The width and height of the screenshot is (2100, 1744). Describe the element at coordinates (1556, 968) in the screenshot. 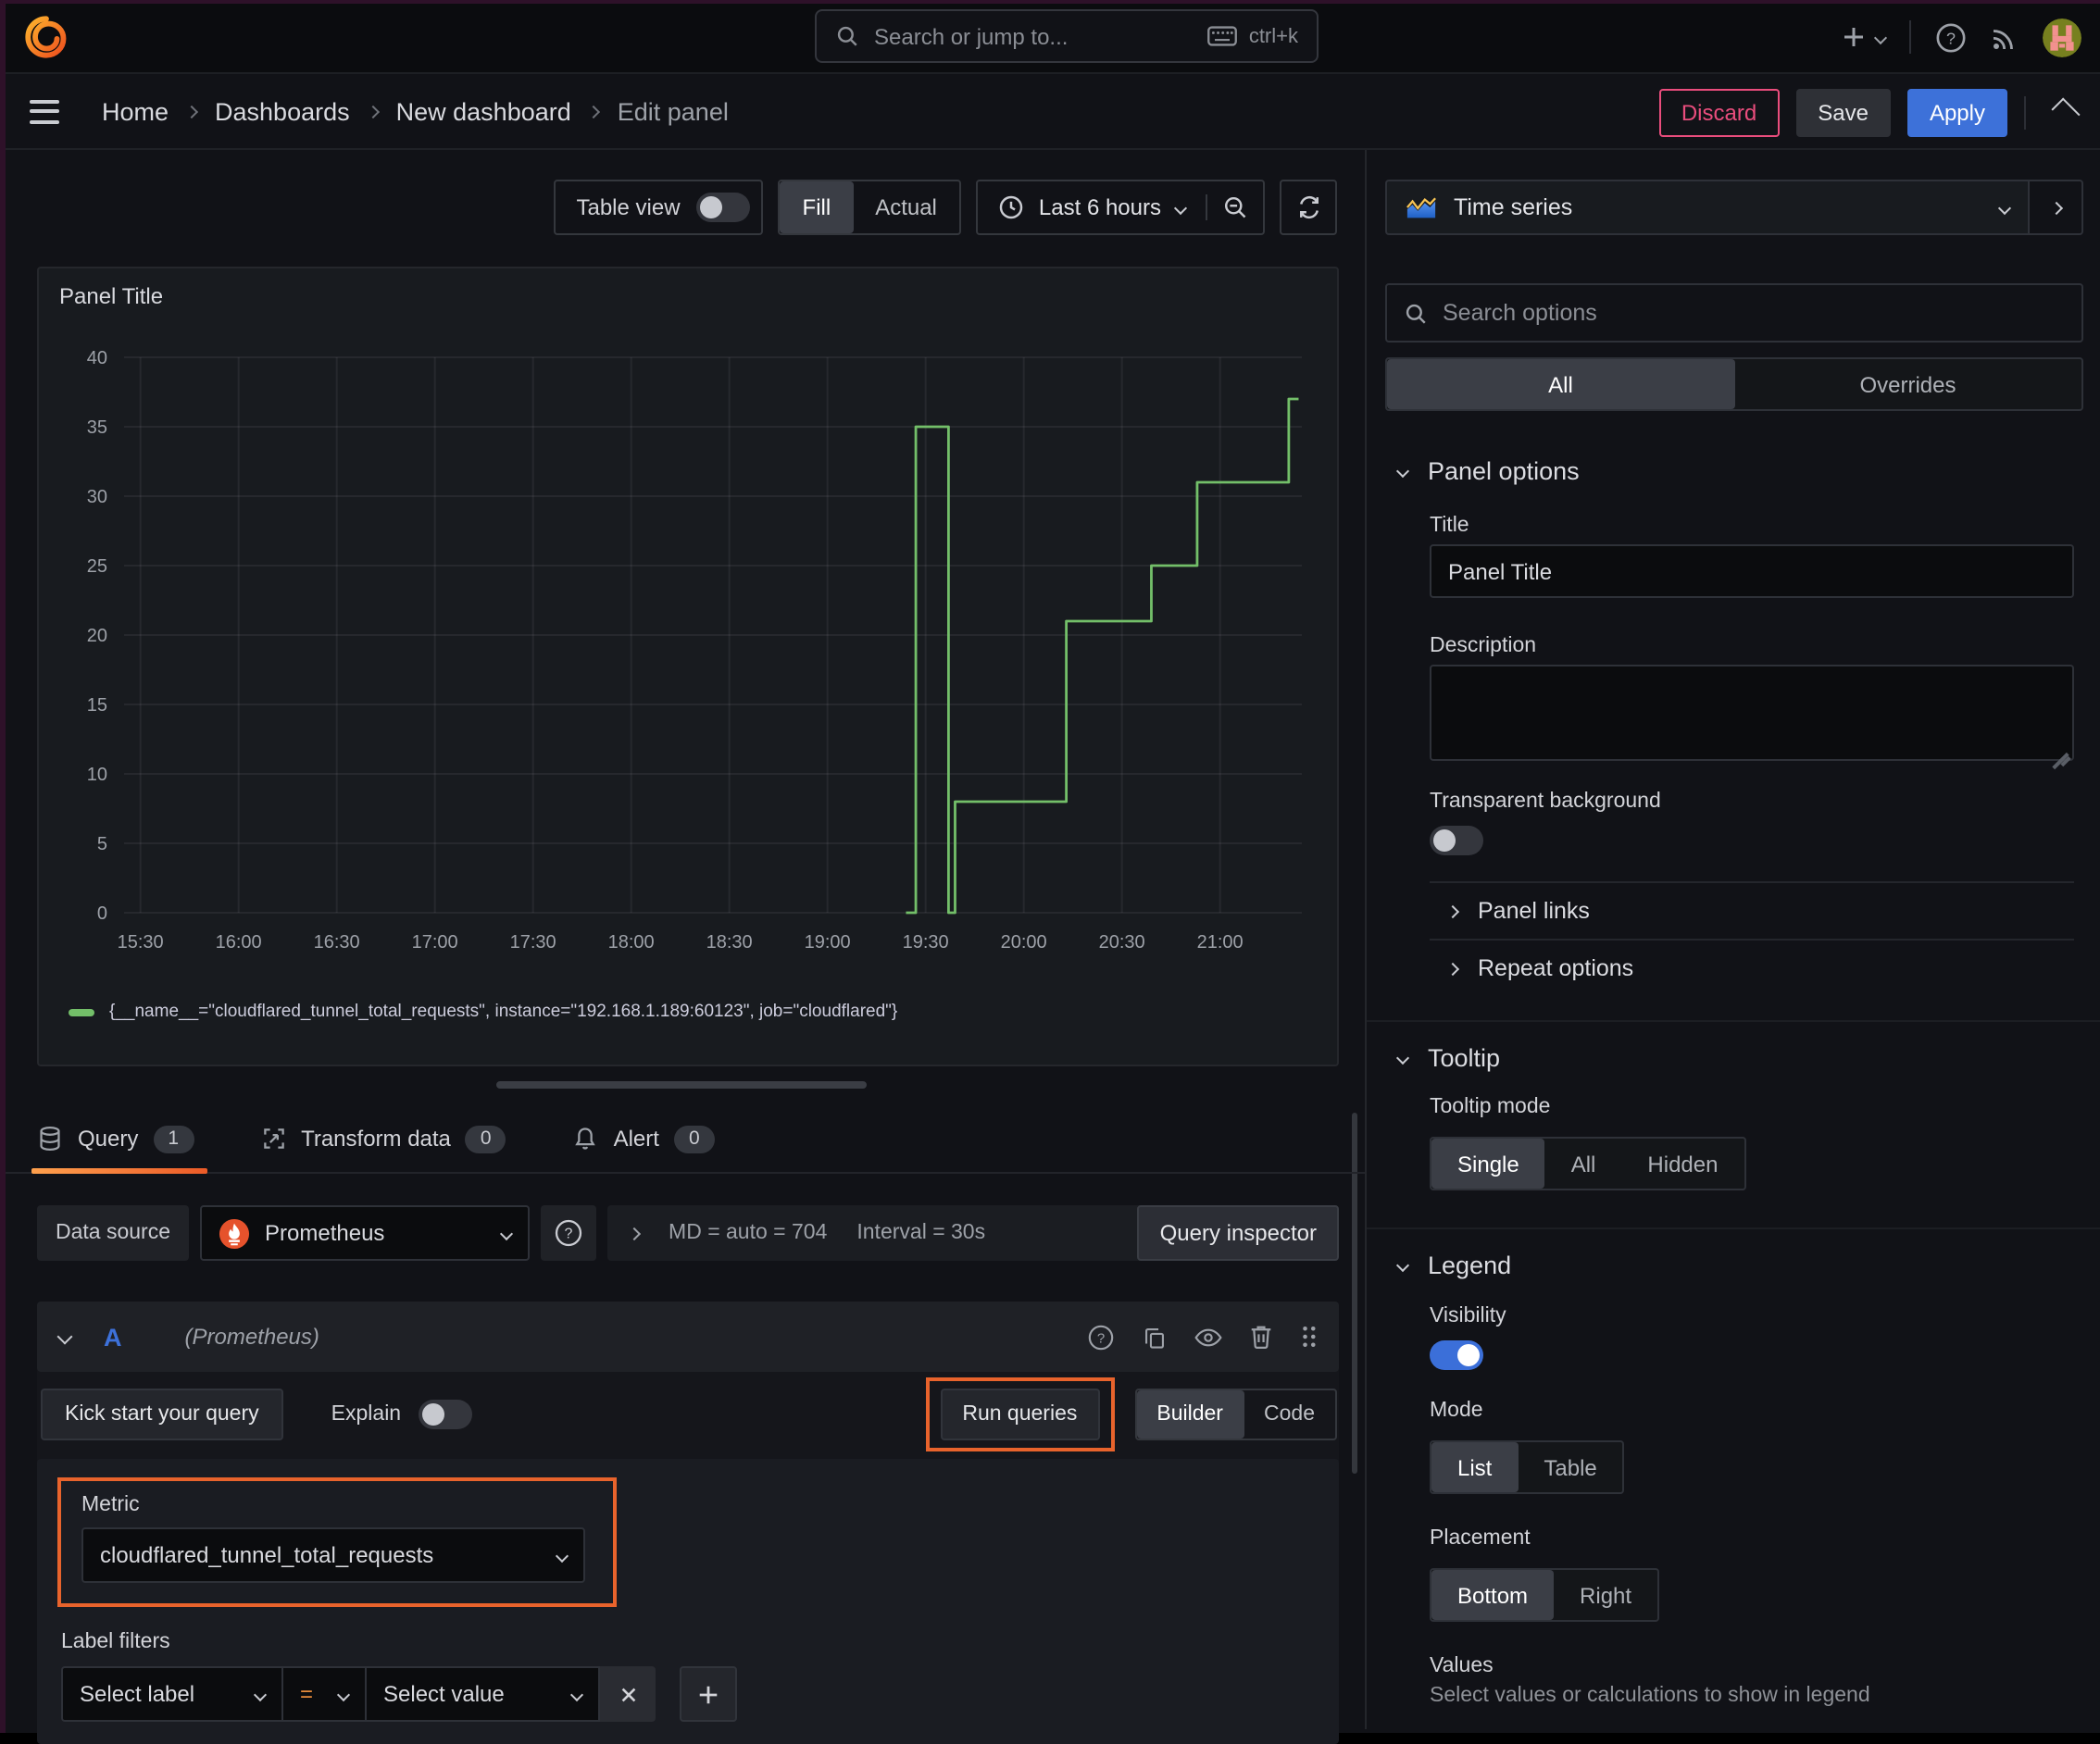

I see `repeat-options-label: Repeat options` at that location.